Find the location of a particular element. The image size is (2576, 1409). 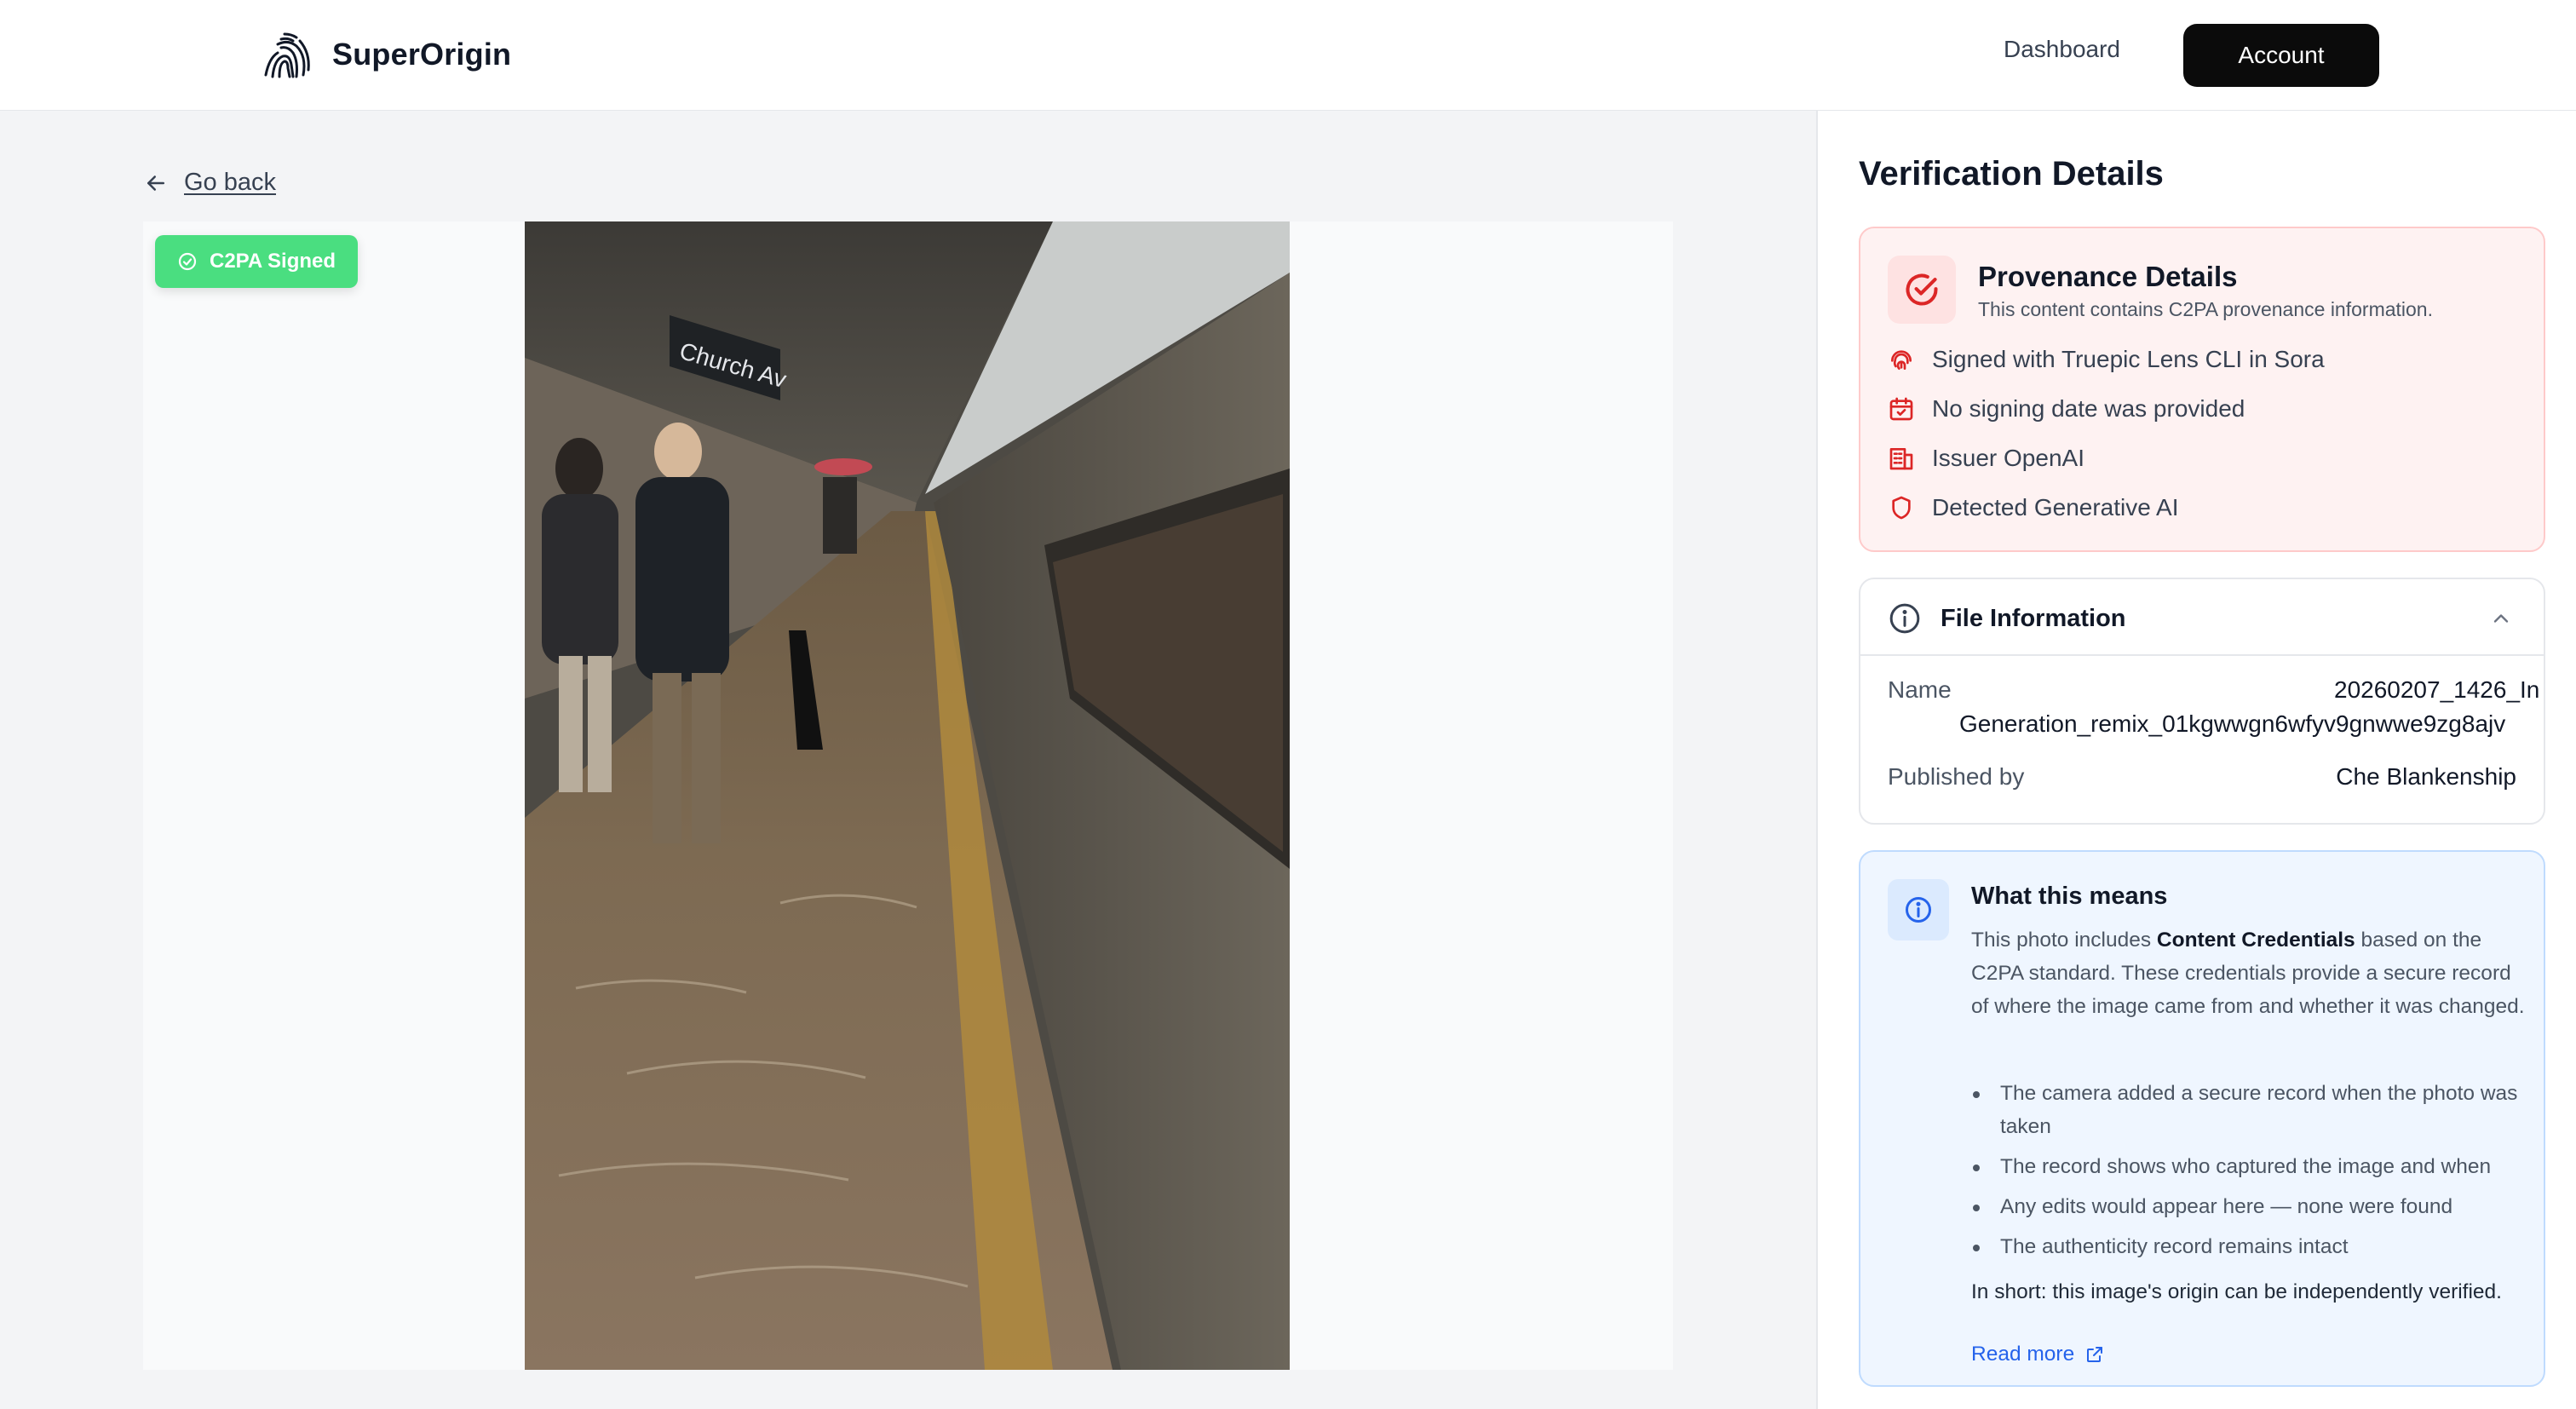

file-name-value-line1: 20260207_1426_In is located at coordinates (2437, 689).